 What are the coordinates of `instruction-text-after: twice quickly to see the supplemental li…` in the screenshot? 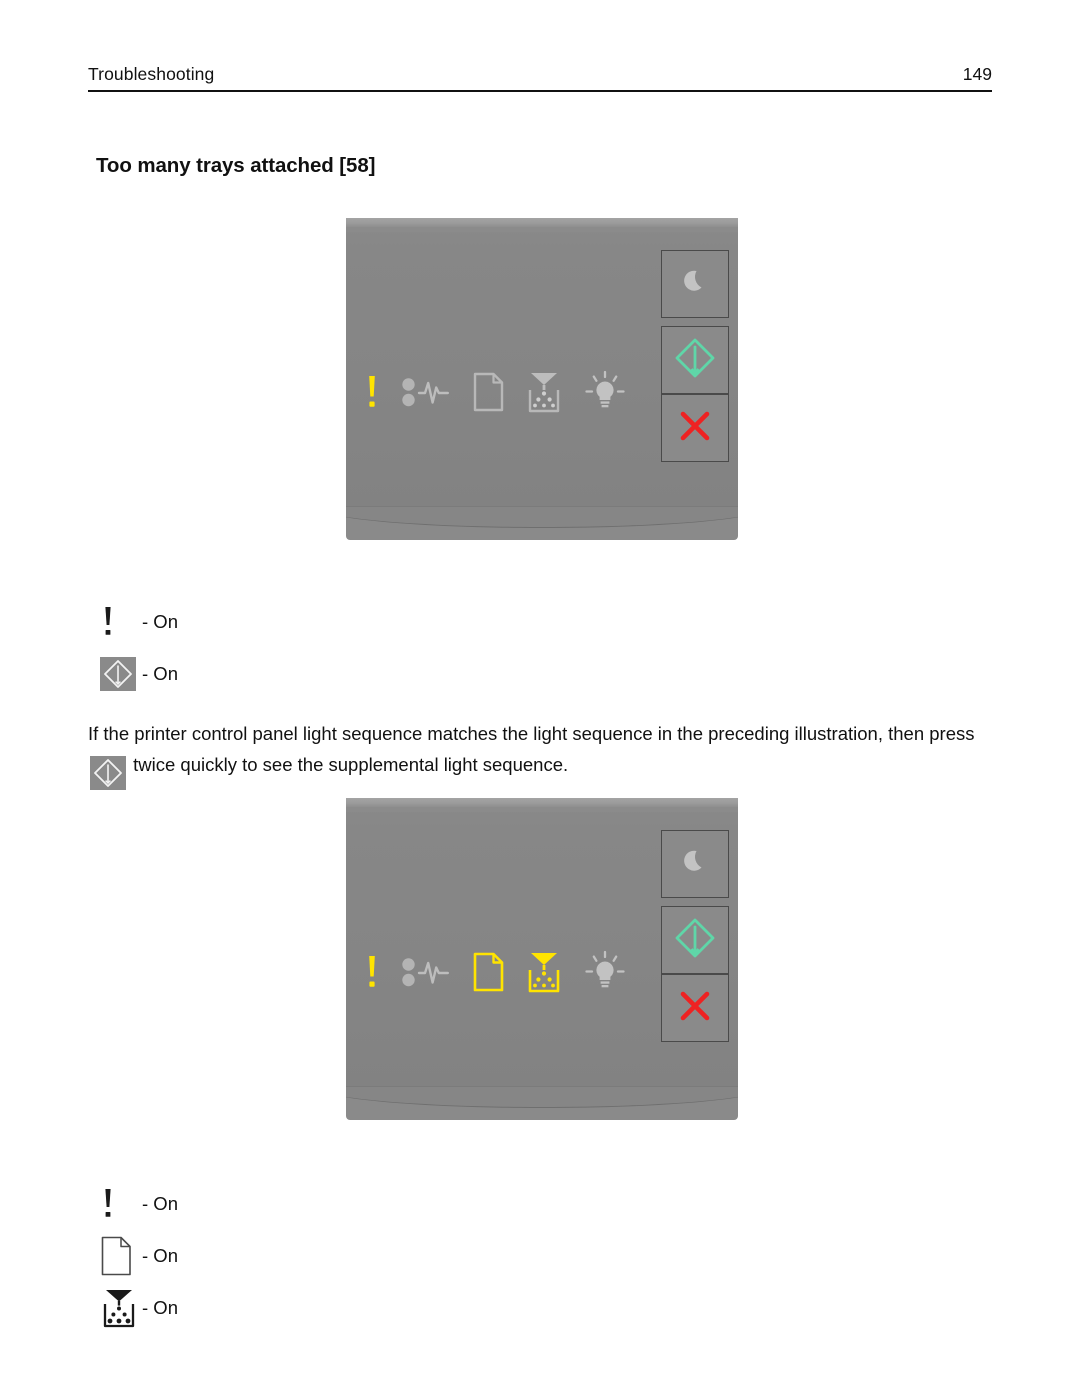 It's located at (351, 764).